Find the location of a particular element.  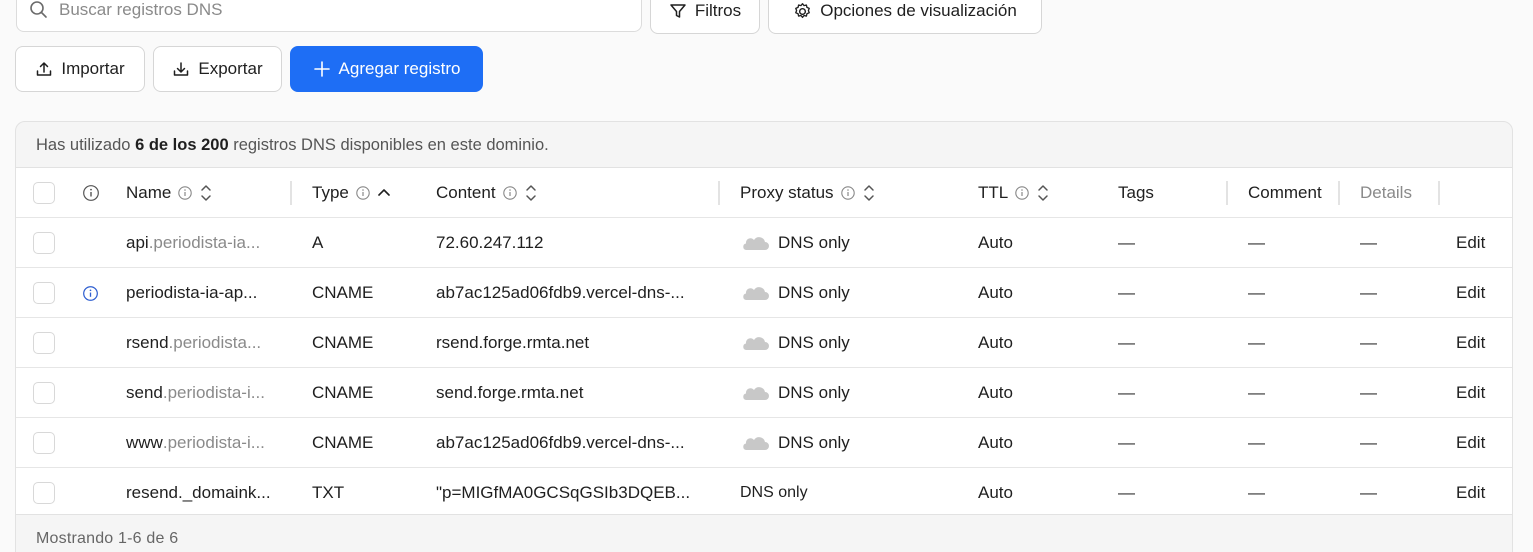

gear-icon is located at coordinates (803, 10).